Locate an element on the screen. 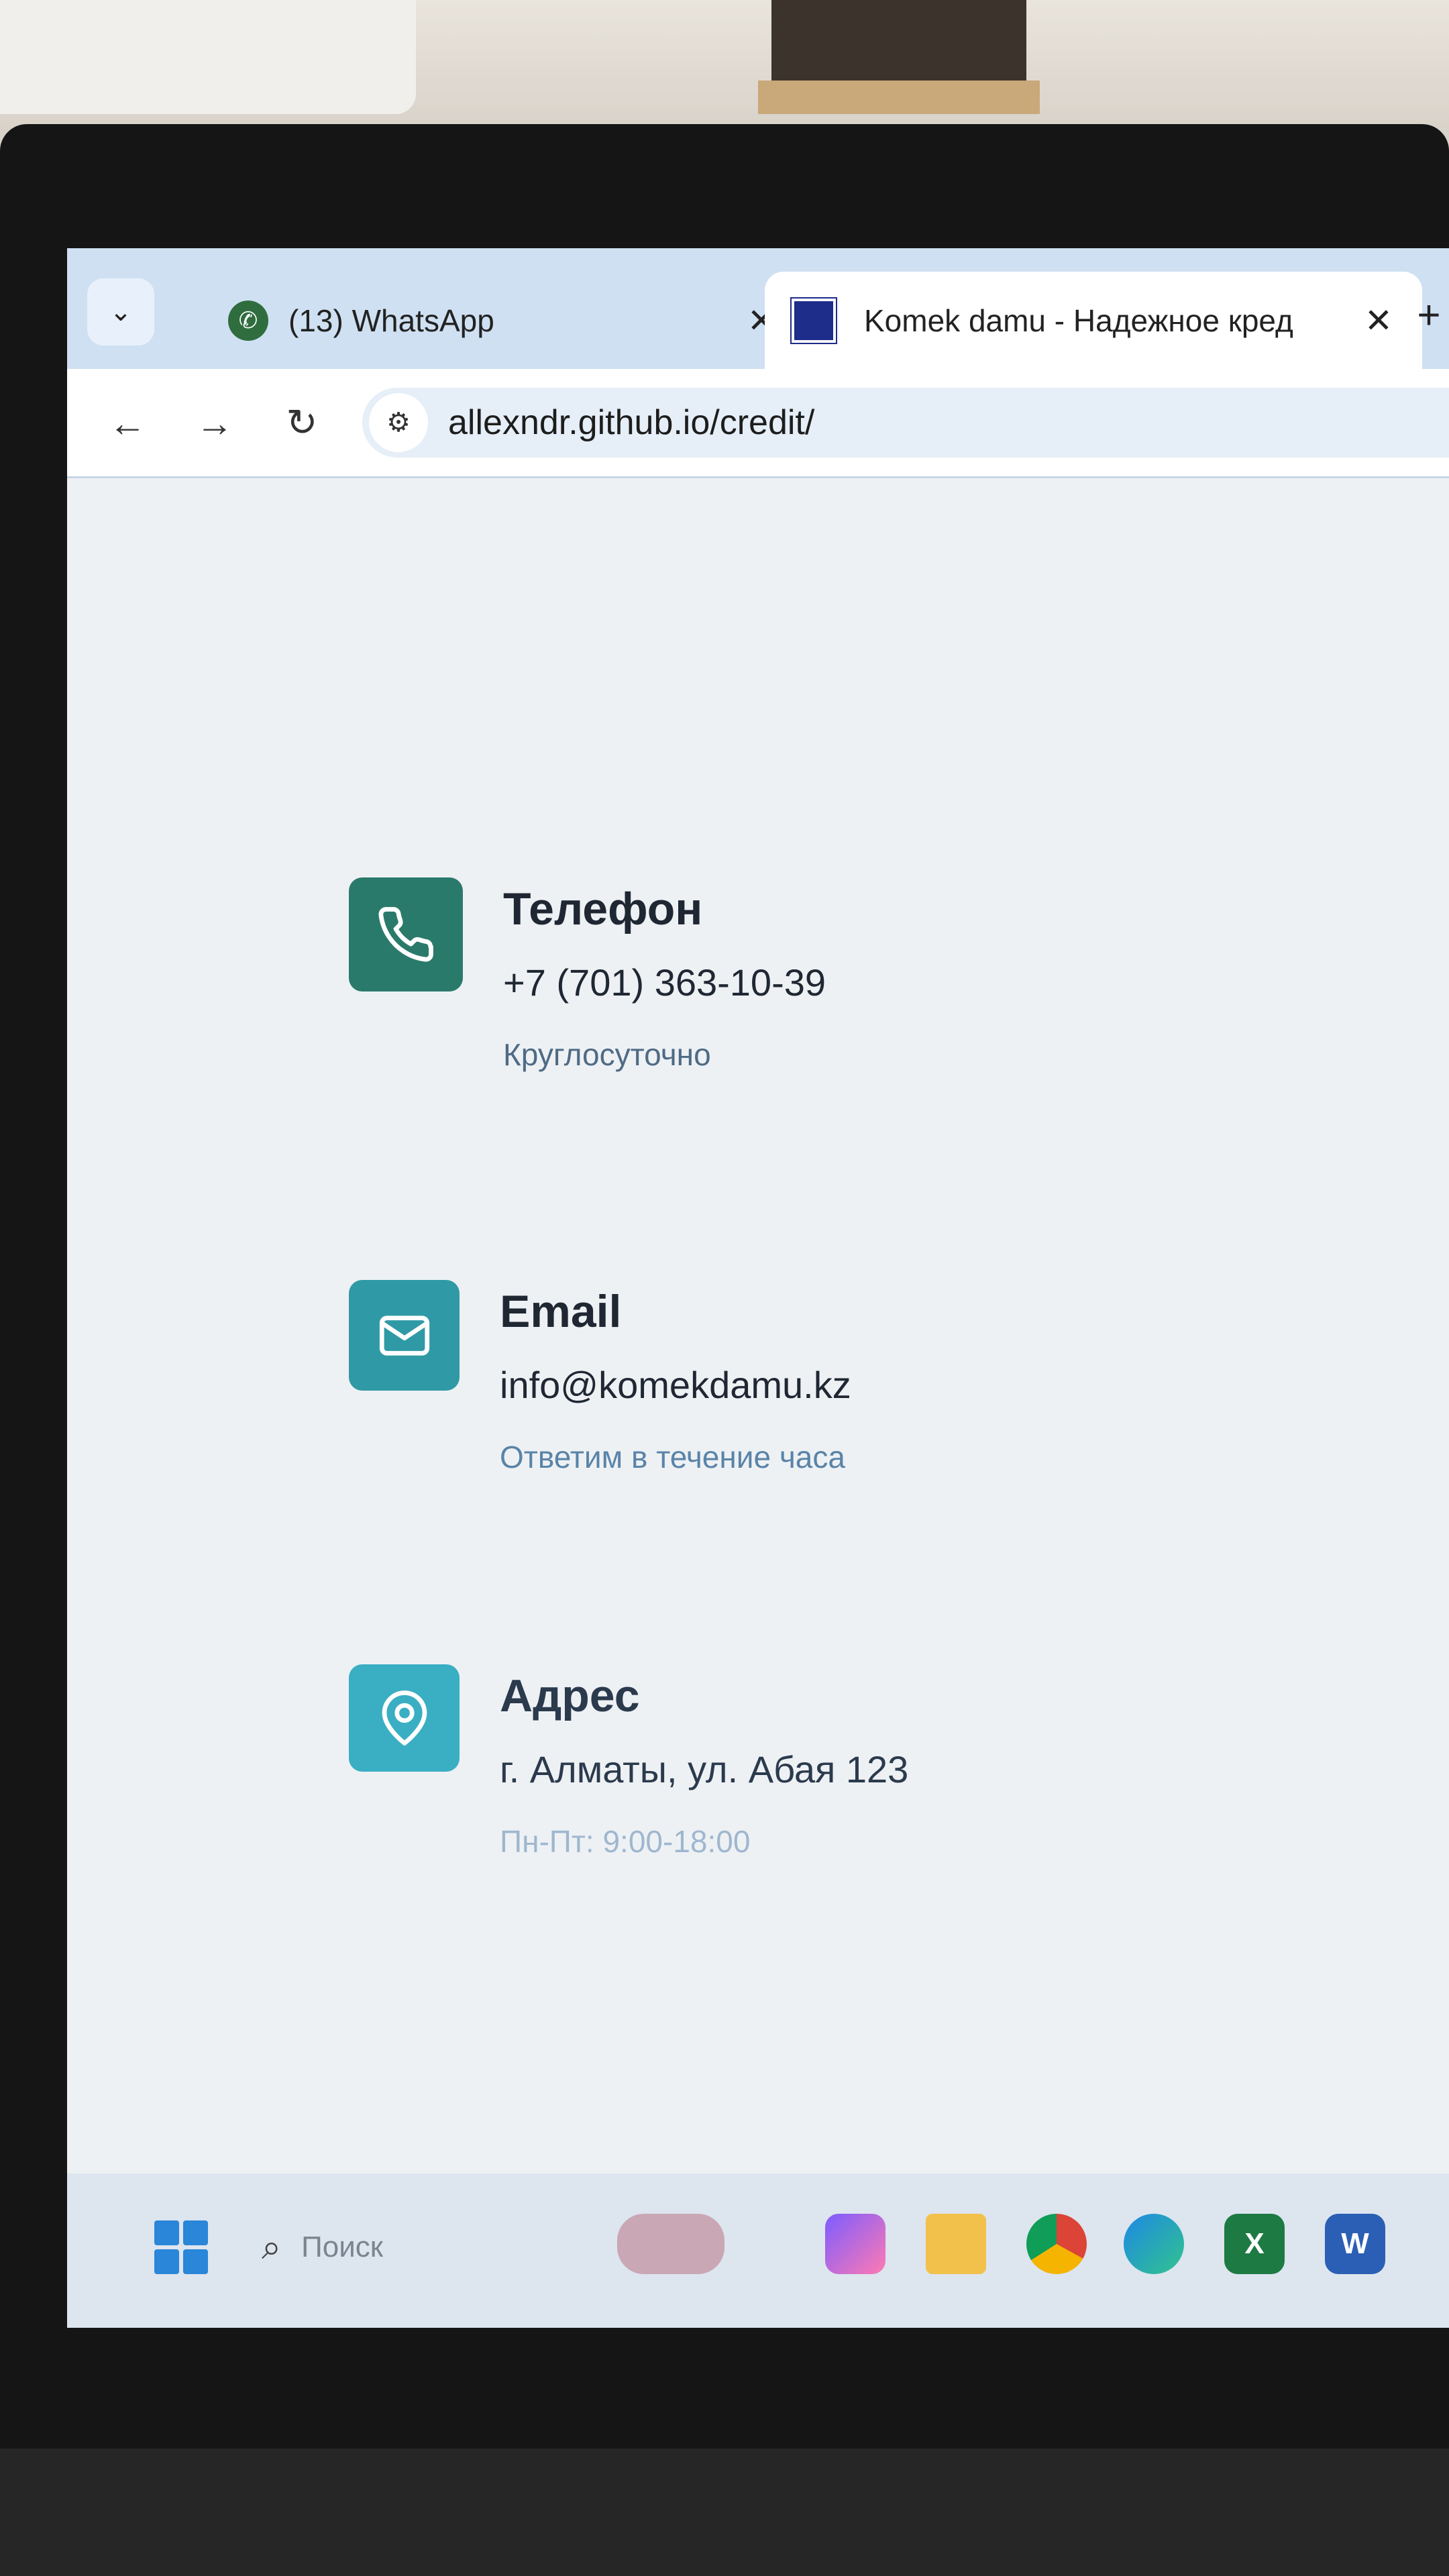  file-explorer-icon is located at coordinates (956, 2244).